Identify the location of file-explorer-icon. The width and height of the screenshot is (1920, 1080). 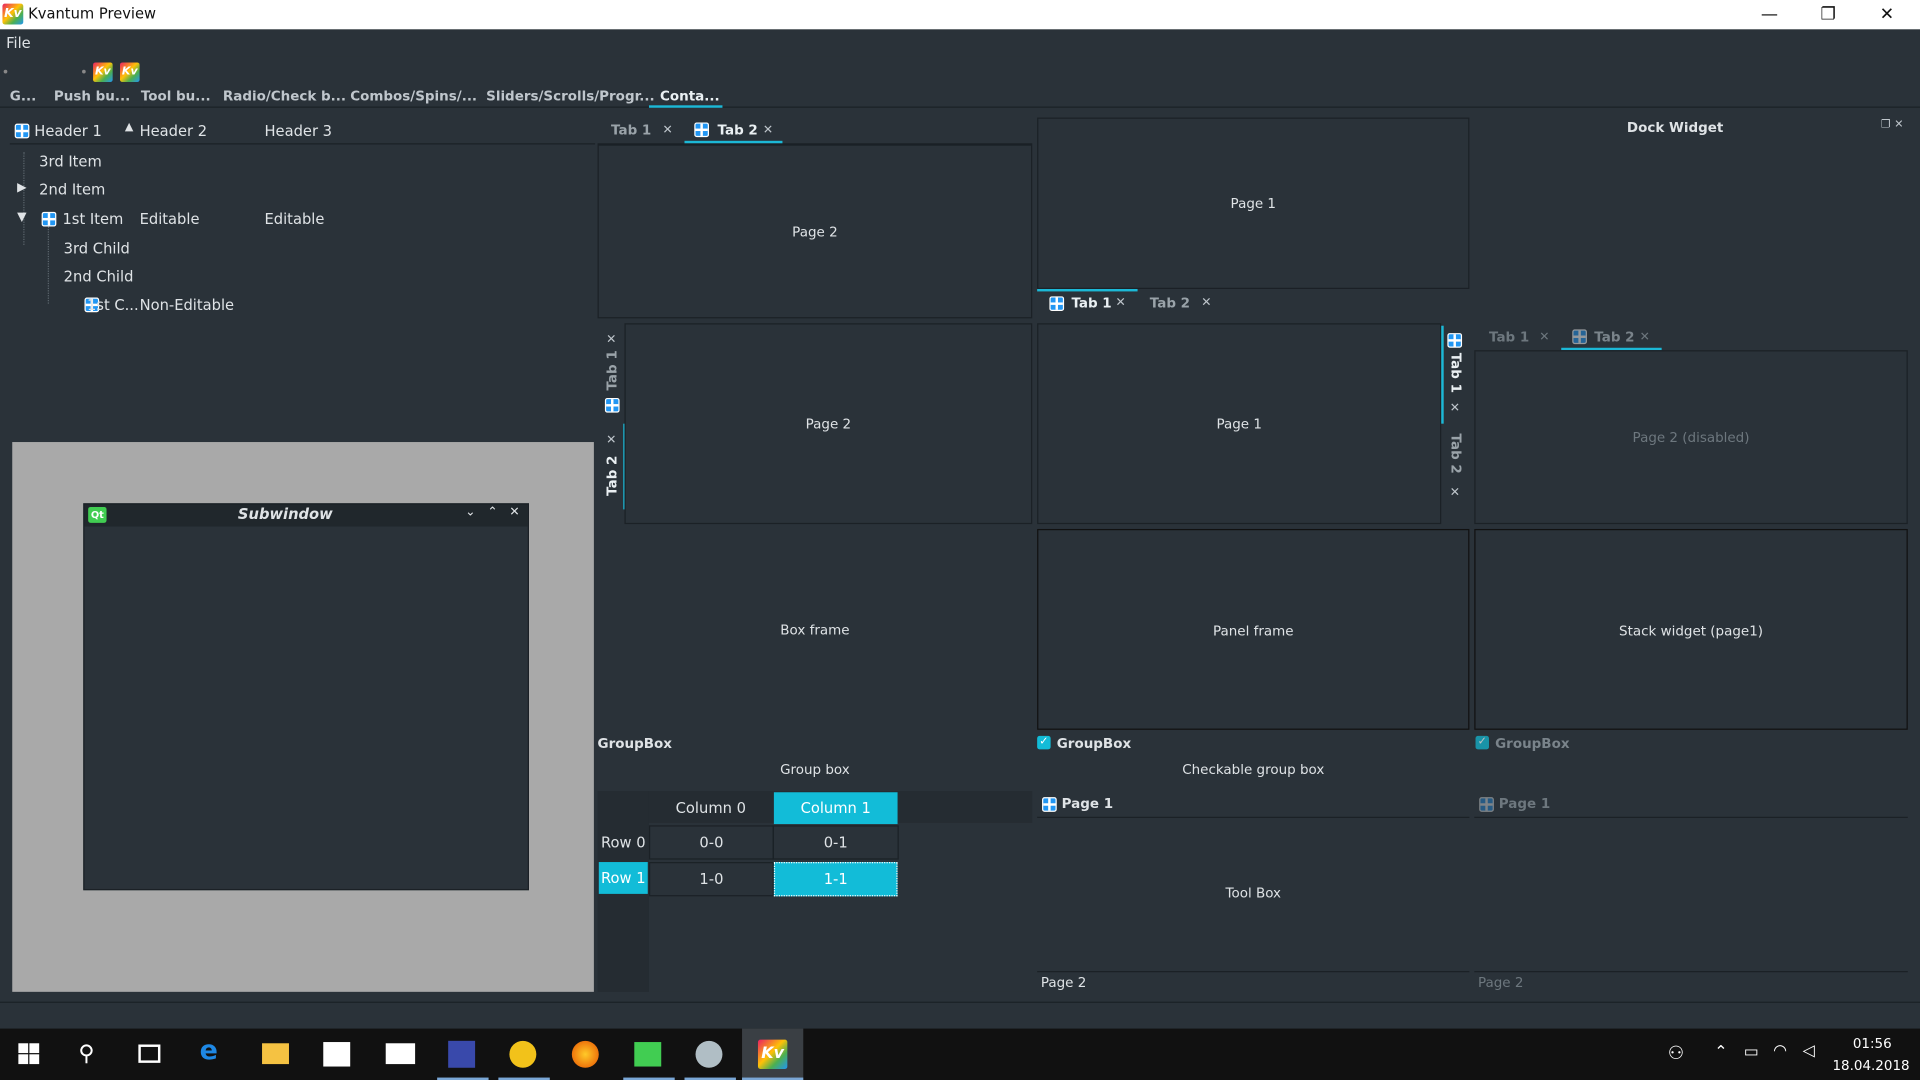
(275, 1054).